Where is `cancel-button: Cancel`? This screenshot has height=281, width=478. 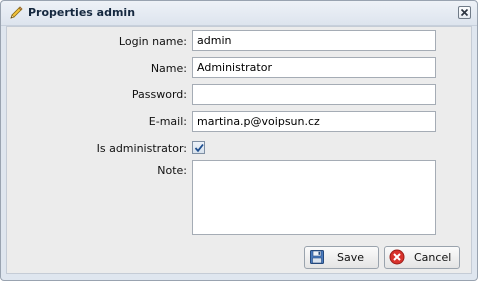
cancel-button: Cancel is located at coordinates (422, 257).